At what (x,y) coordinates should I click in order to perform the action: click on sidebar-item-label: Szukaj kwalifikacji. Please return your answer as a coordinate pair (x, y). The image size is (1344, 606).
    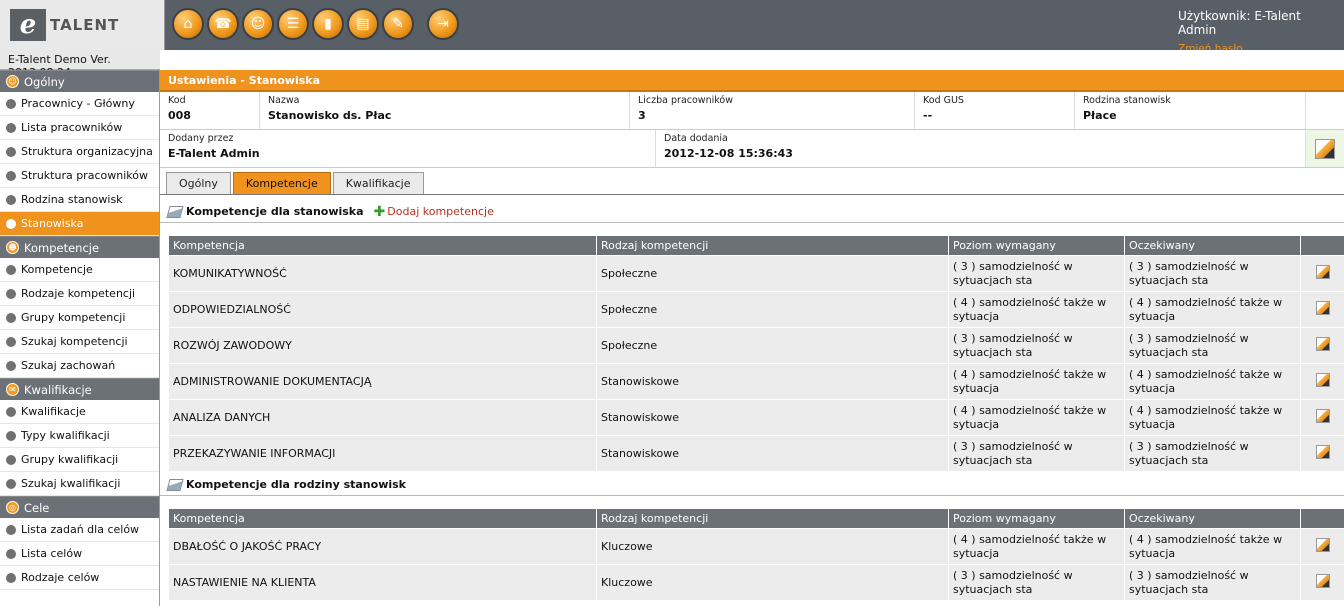
    Looking at the image, I should click on (71, 483).